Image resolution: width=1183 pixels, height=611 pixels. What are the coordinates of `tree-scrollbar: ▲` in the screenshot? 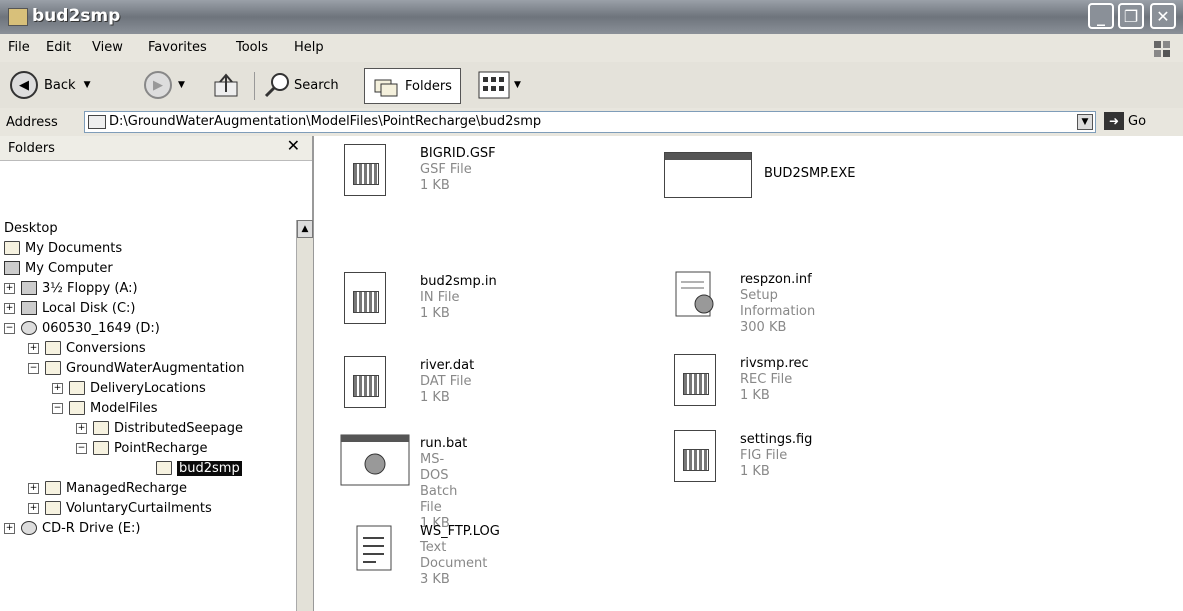 It's located at (304, 415).